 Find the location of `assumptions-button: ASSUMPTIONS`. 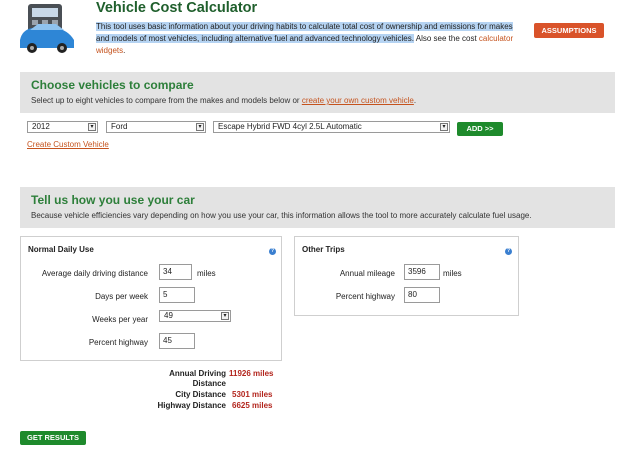

assumptions-button: ASSUMPTIONS is located at coordinates (569, 30).